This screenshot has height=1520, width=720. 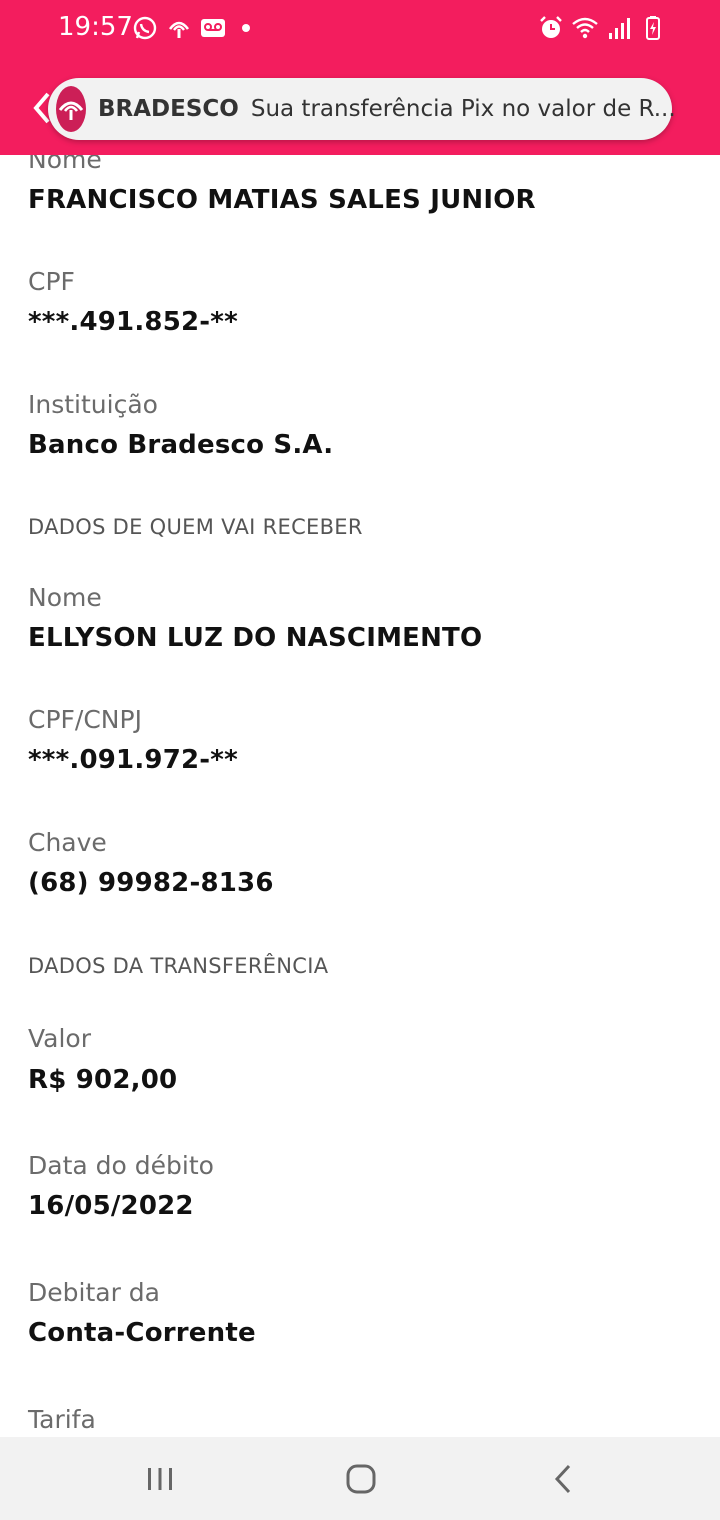 I want to click on receiver-doc-label: CPF/CNPJ, so click(x=85, y=719).